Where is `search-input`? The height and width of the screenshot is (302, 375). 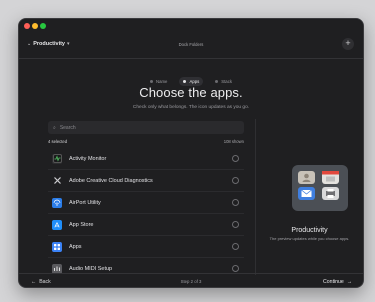 search-input is located at coordinates (144, 127).